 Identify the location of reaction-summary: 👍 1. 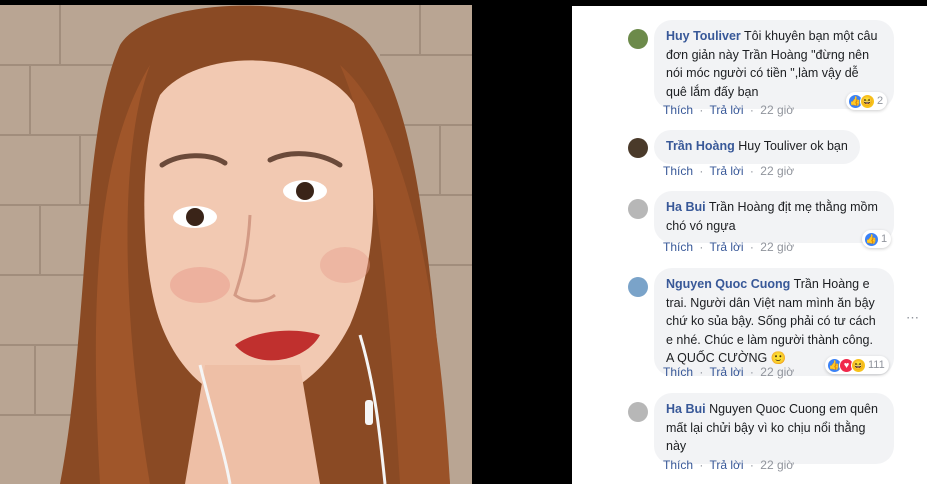
(877, 239).